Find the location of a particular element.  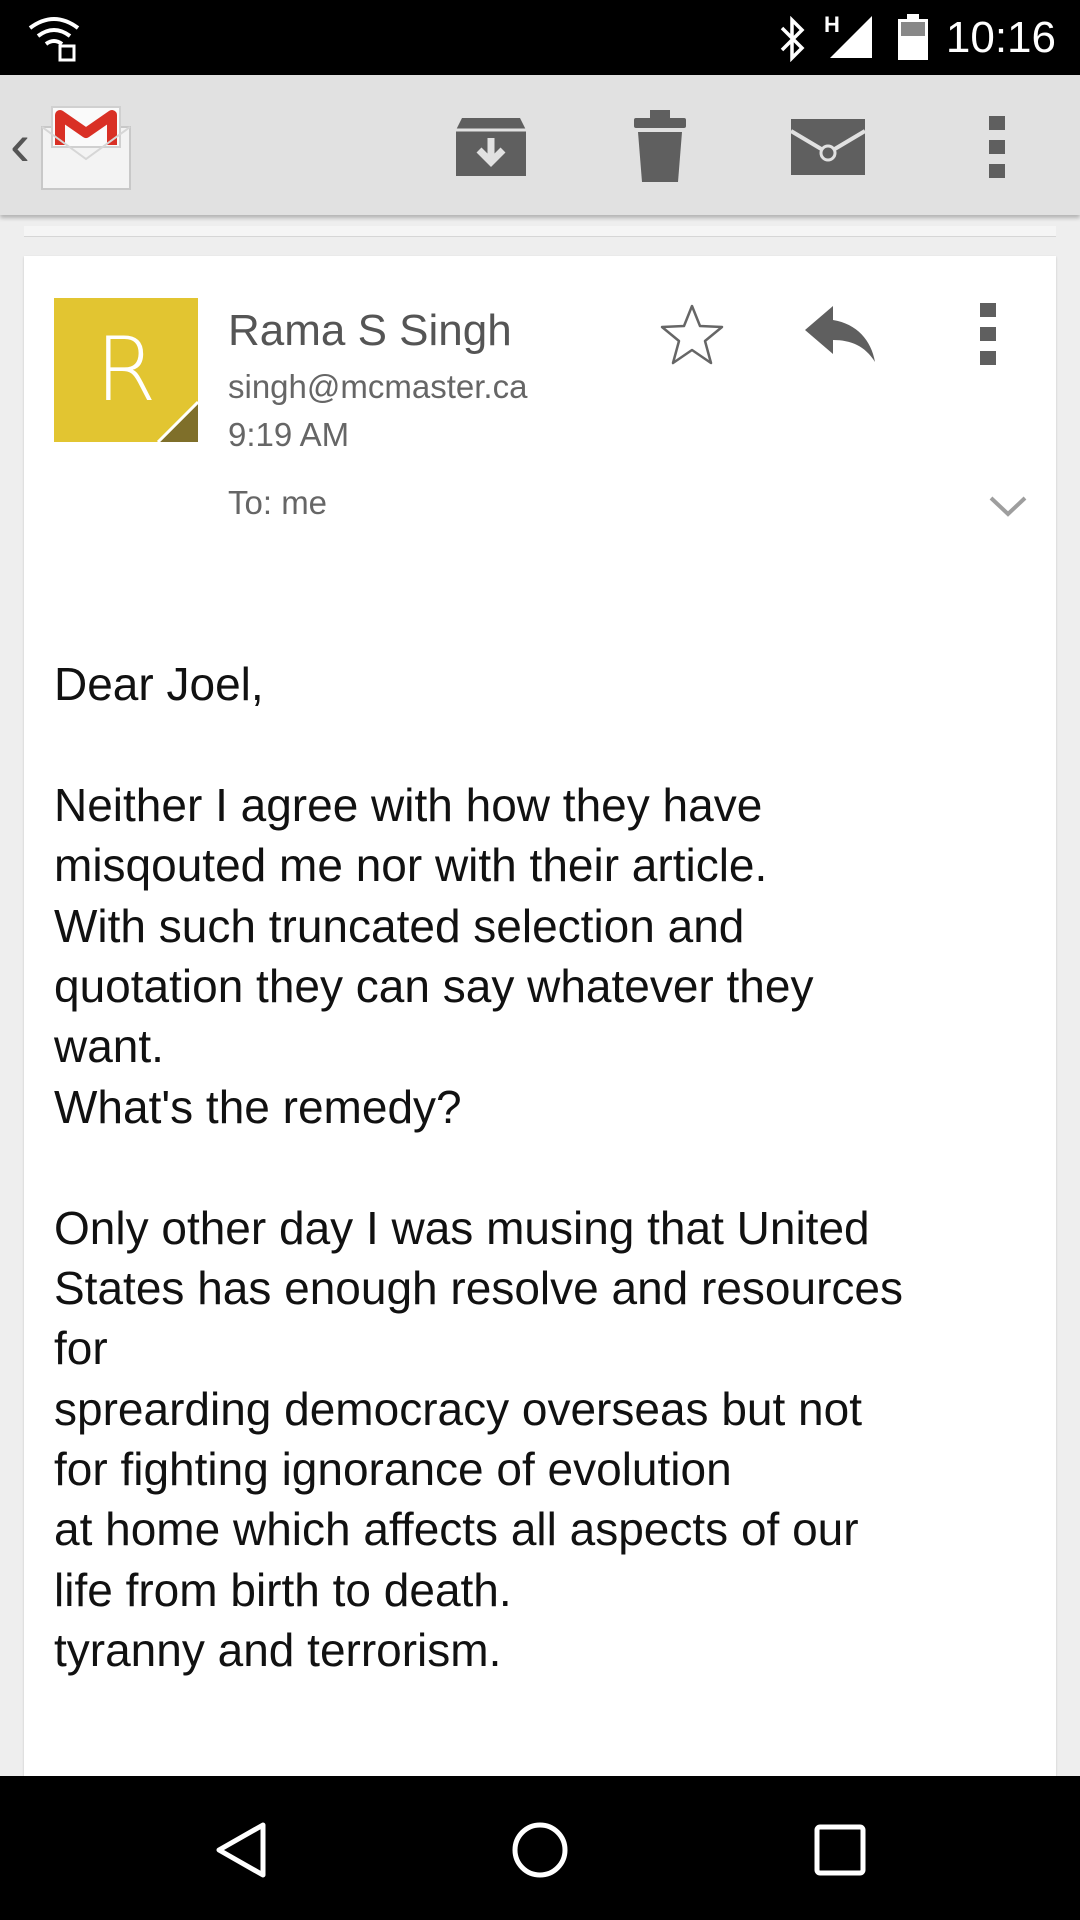

status-time: 10:16 is located at coordinates (1000, 37).